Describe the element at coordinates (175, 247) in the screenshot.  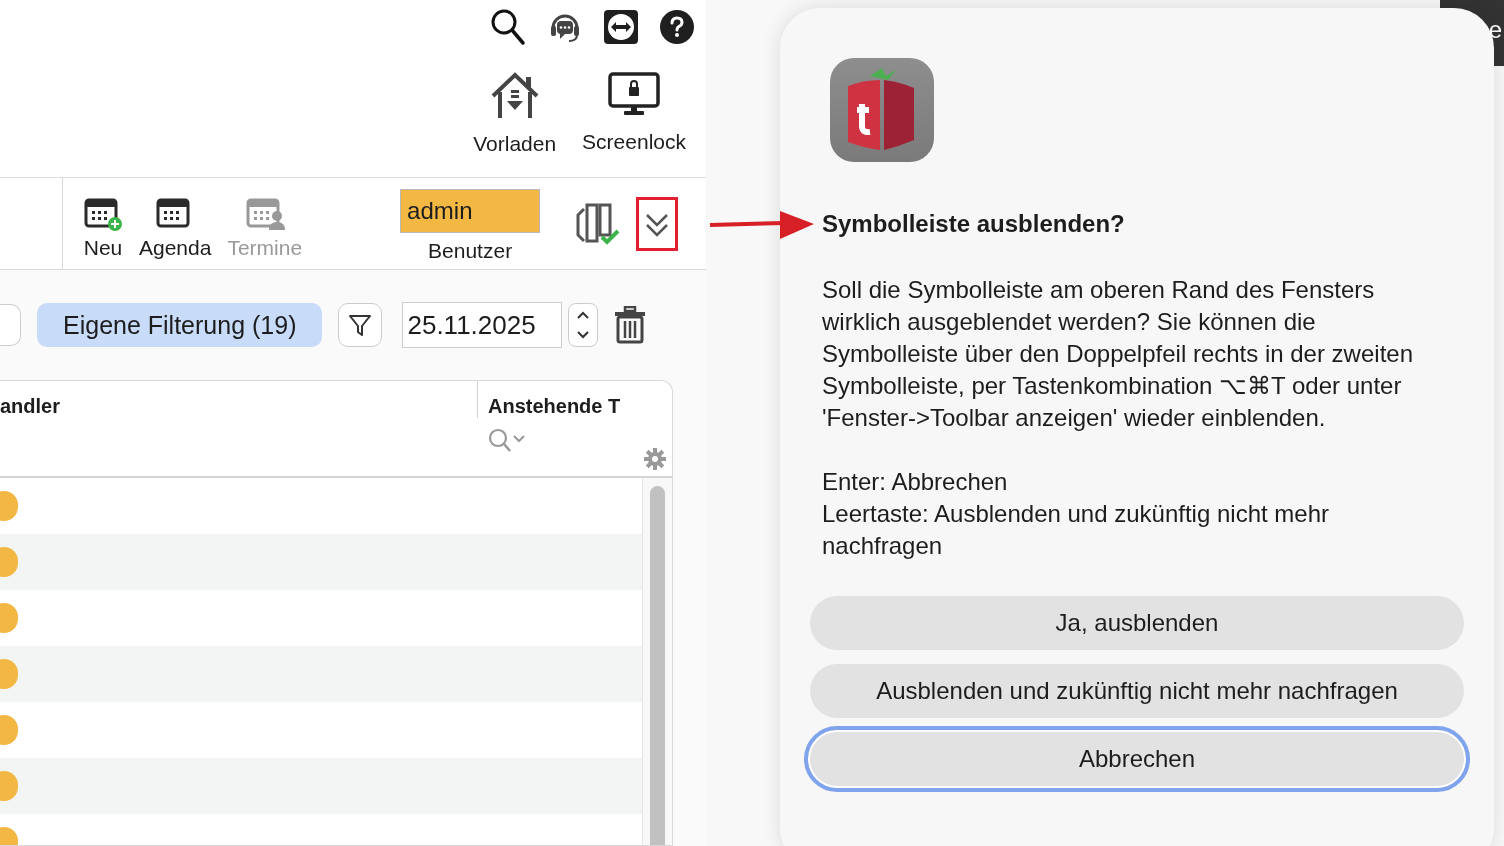
I see `toolbar-button-label: Agenda` at that location.